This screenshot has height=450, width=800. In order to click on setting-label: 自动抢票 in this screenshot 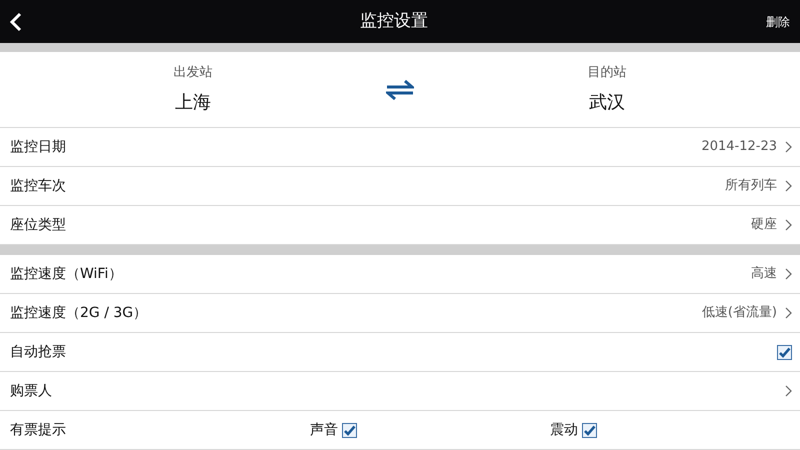, I will do `click(38, 352)`.